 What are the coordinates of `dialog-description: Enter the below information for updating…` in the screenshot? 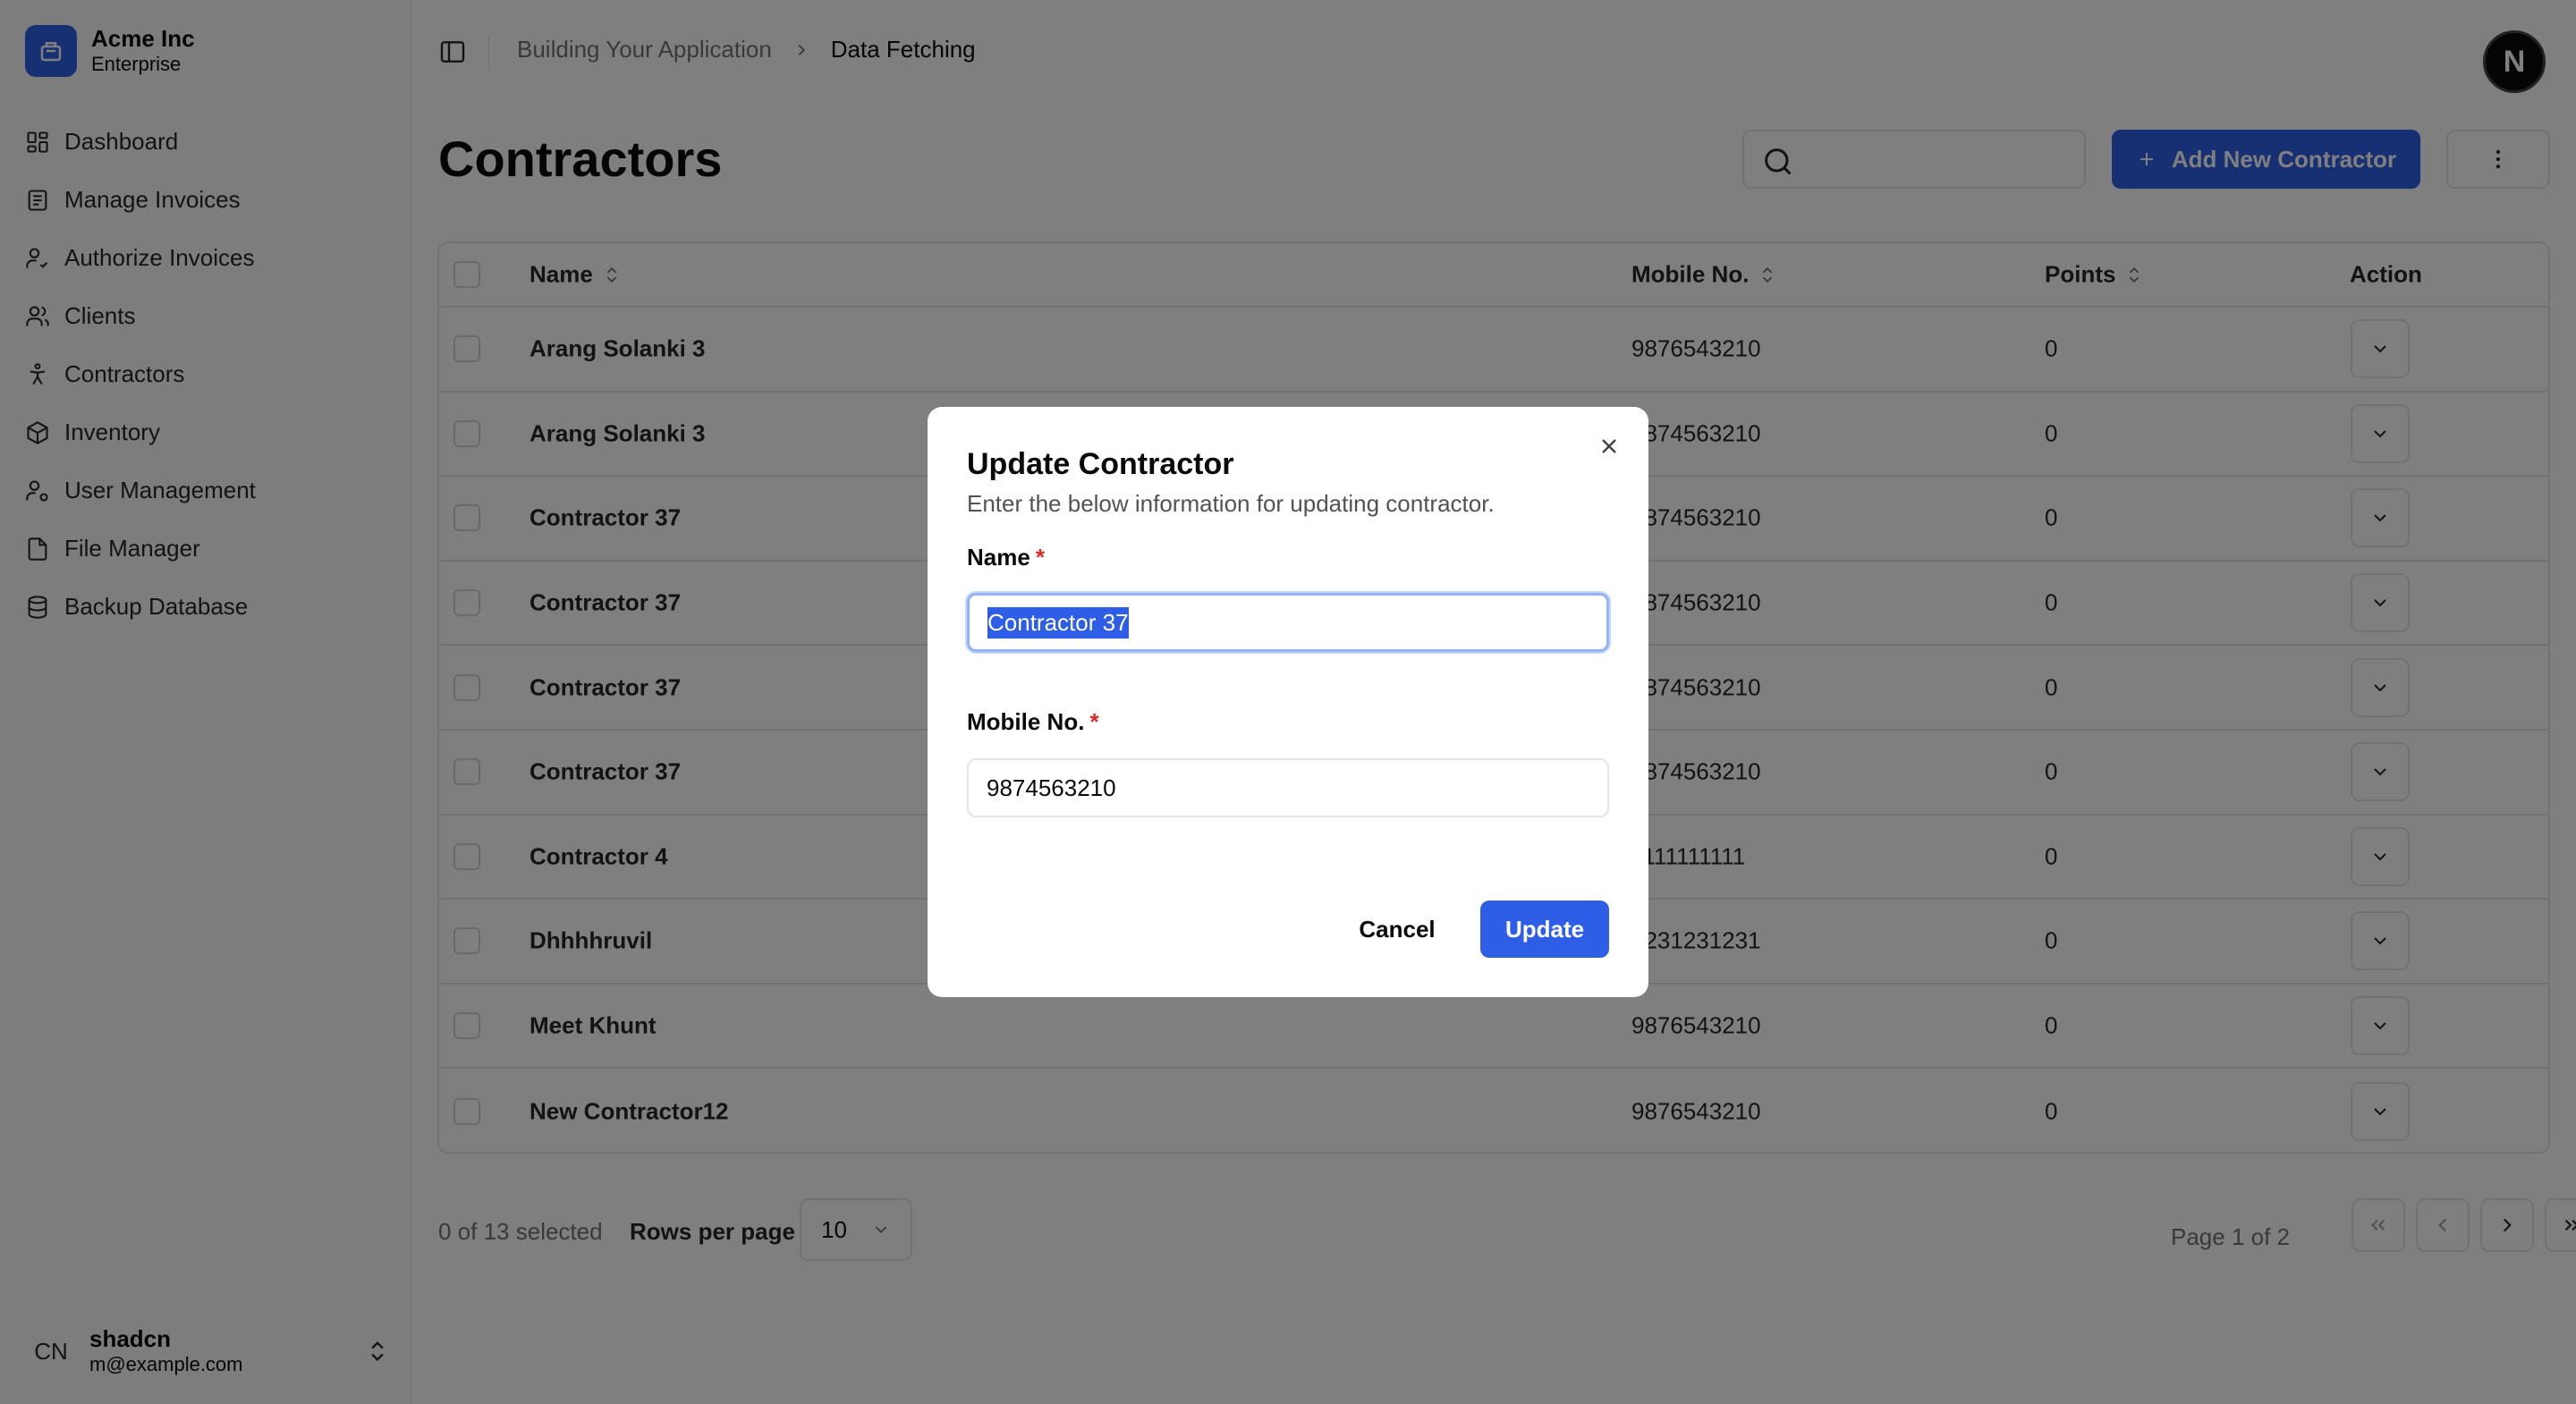 It's located at (1231, 503).